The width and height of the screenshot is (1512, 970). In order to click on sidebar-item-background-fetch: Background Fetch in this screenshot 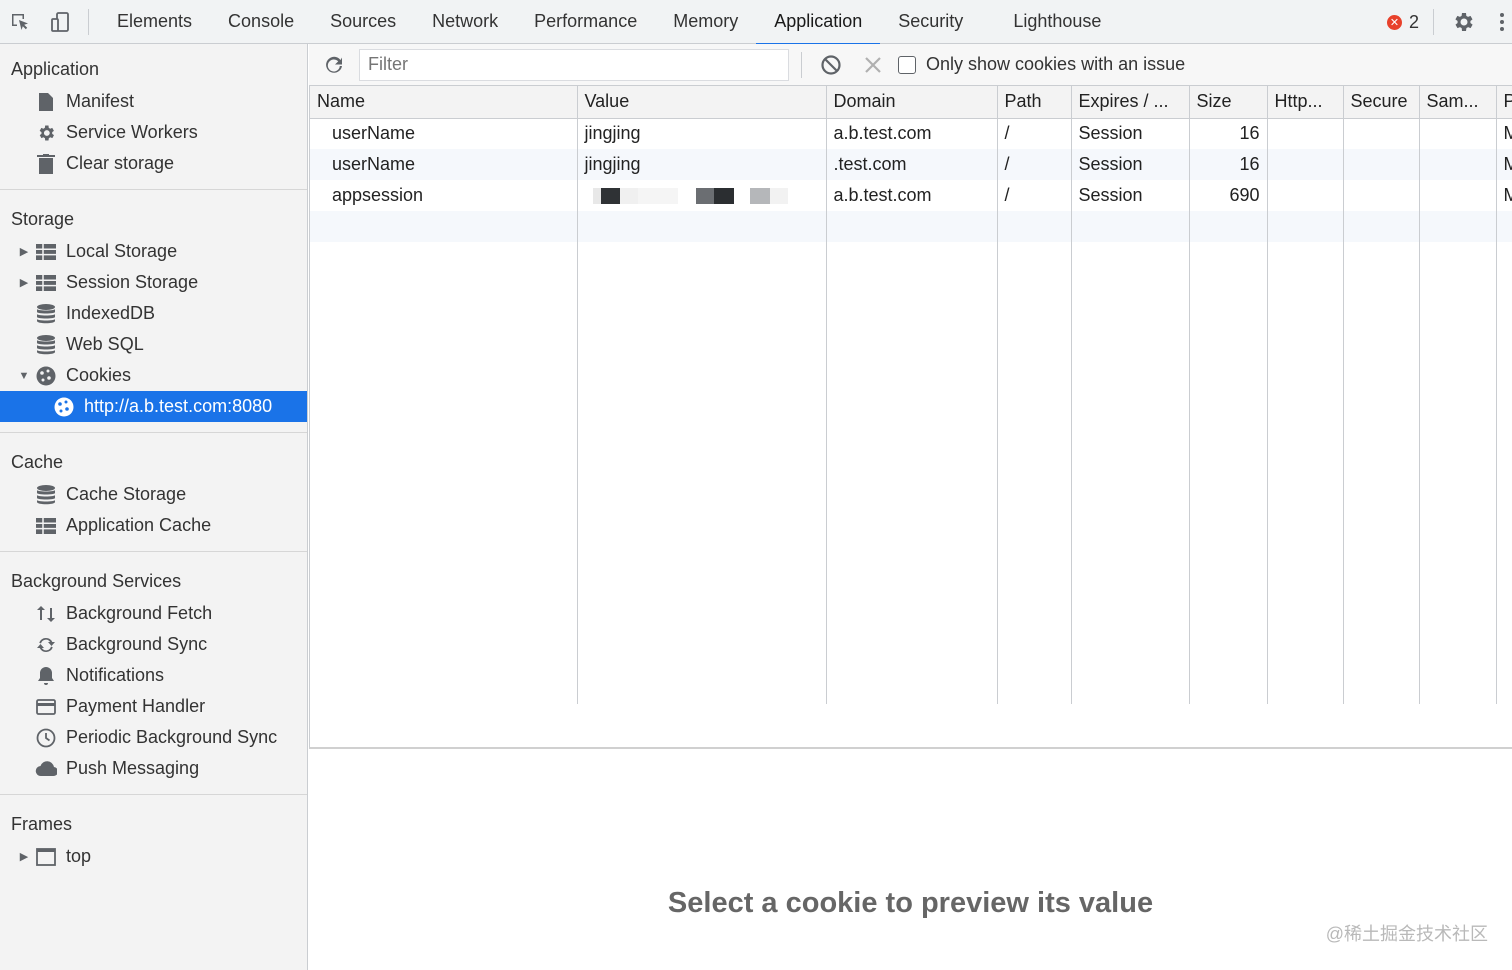, I will do `click(153, 613)`.